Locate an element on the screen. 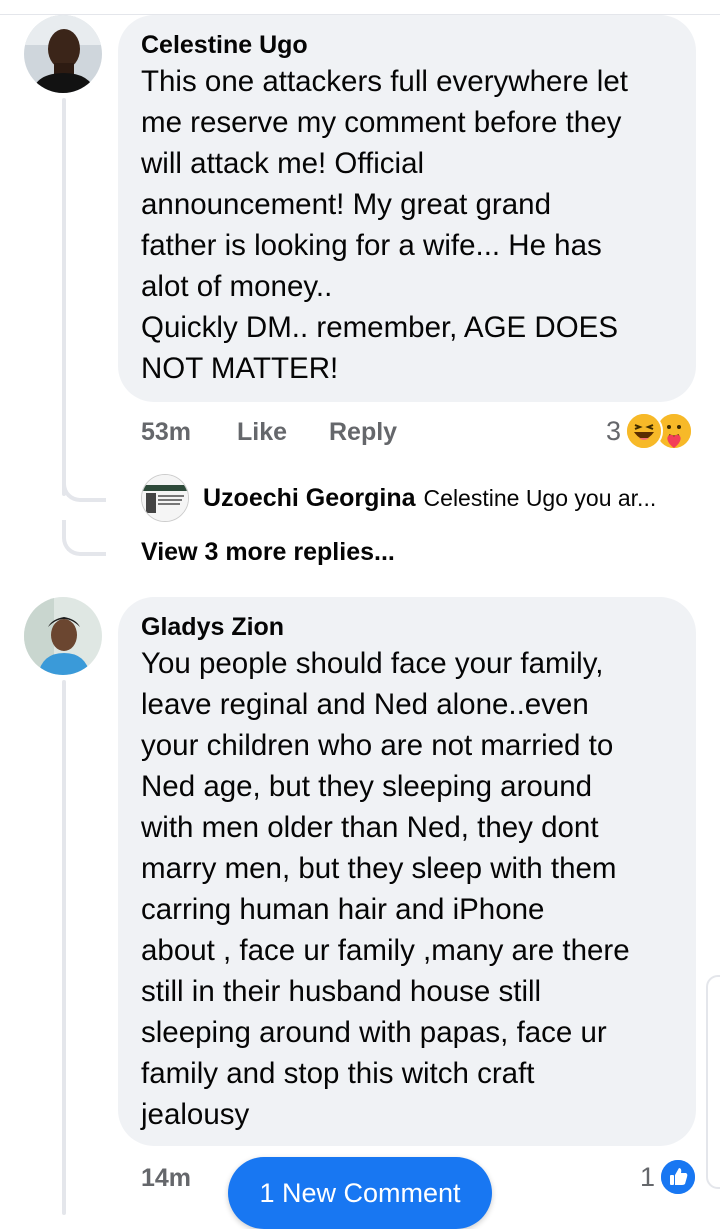 Image resolution: width=720 pixels, height=1229 pixels. comment-time: 53m is located at coordinates (166, 432).